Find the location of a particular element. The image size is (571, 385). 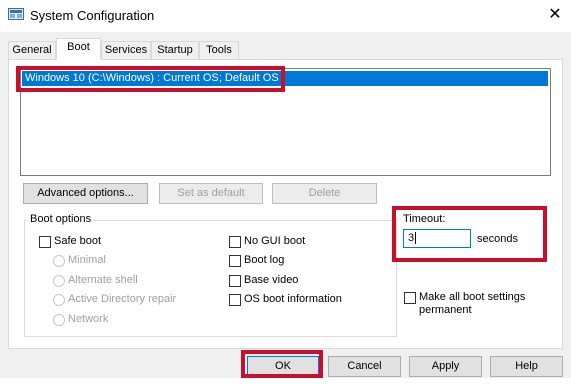

base-video-checkbox is located at coordinates (235, 281).